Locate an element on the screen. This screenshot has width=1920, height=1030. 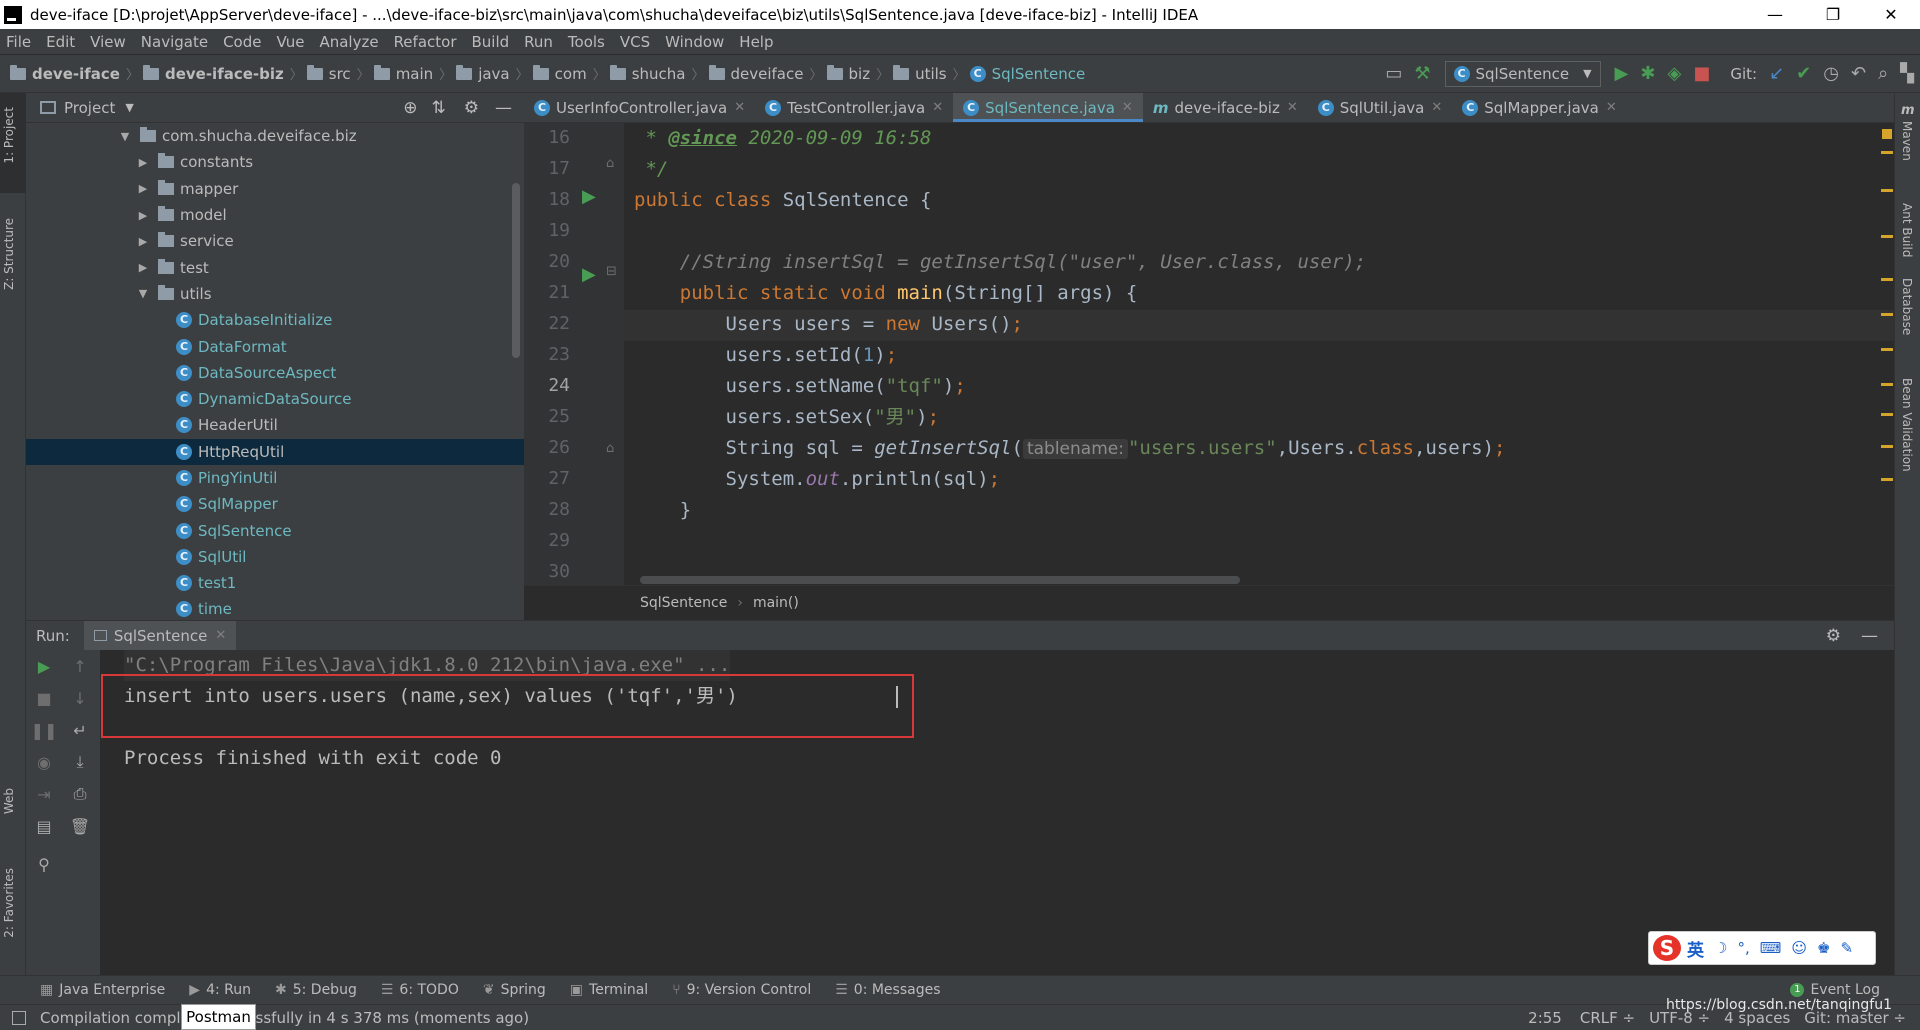
scroll-to-end-icon: ⤓ is located at coordinates (80, 762).